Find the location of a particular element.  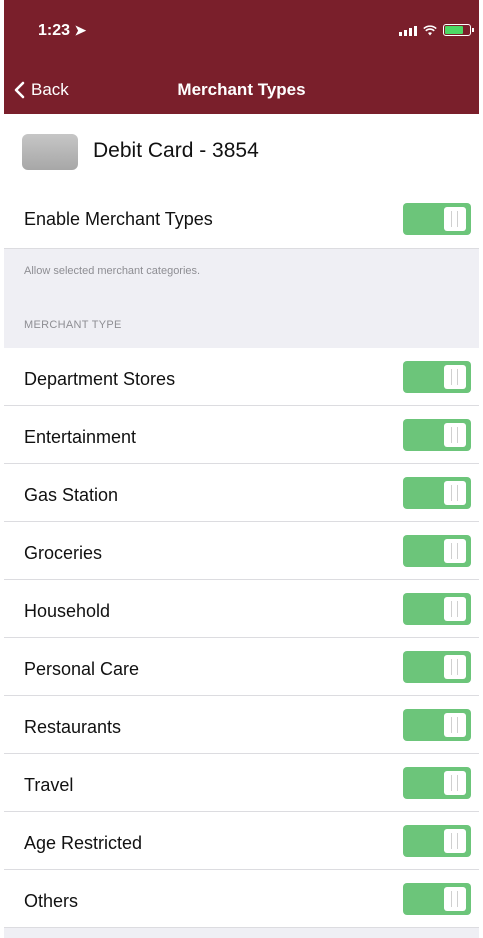

merchant-row-household: Household is located at coordinates (241, 609).